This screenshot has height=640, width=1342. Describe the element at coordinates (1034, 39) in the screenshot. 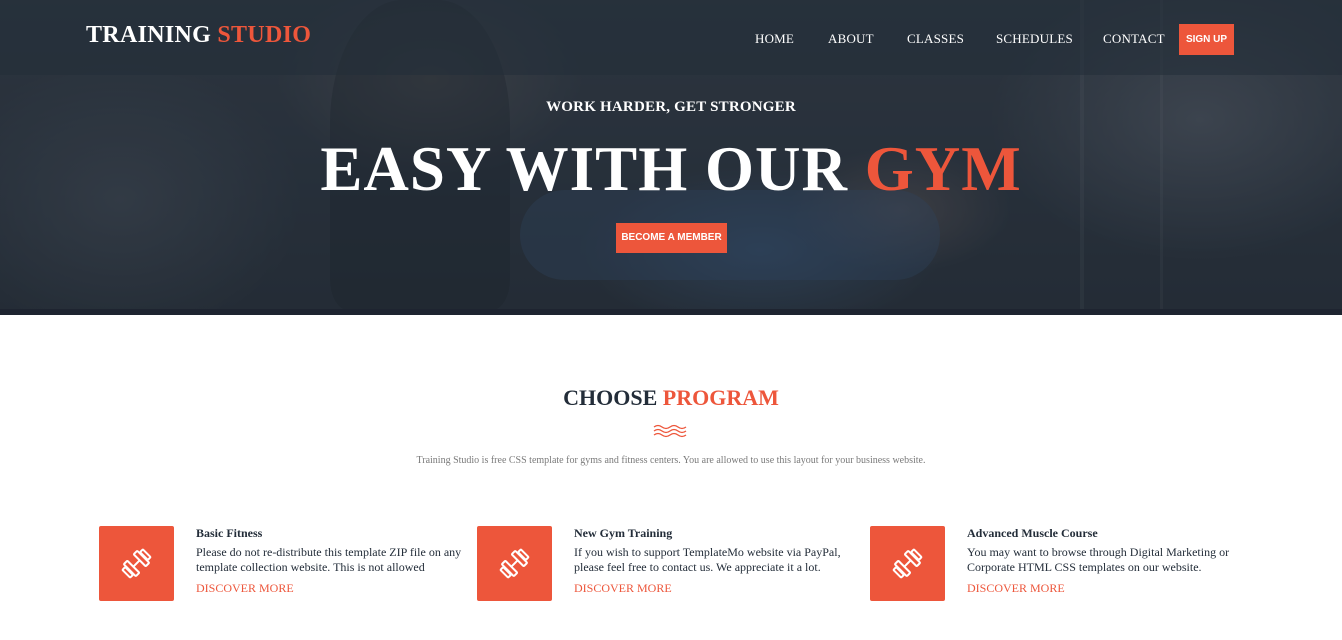

I see `nav-schedules: SCHEDULES` at that location.